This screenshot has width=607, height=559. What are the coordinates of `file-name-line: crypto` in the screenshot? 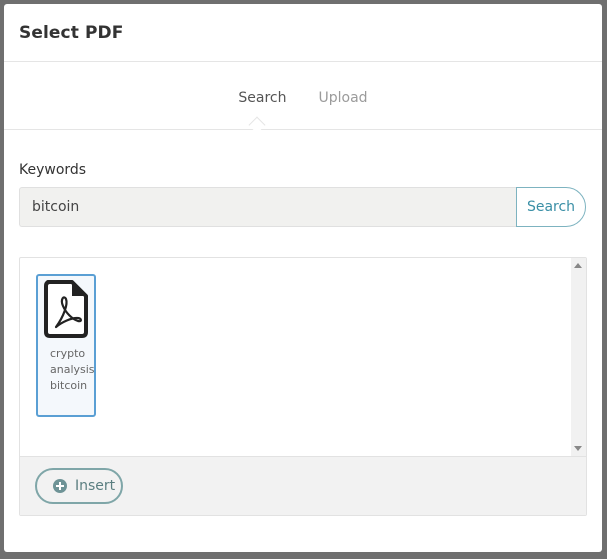 It's located at (68, 353).